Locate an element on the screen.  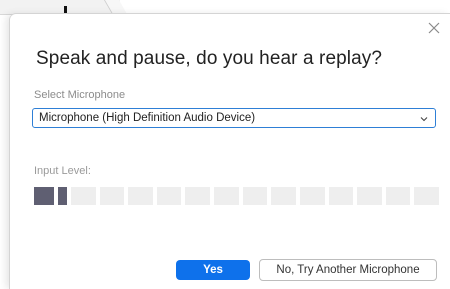
input-level-label: Input Level: is located at coordinates (62, 171).